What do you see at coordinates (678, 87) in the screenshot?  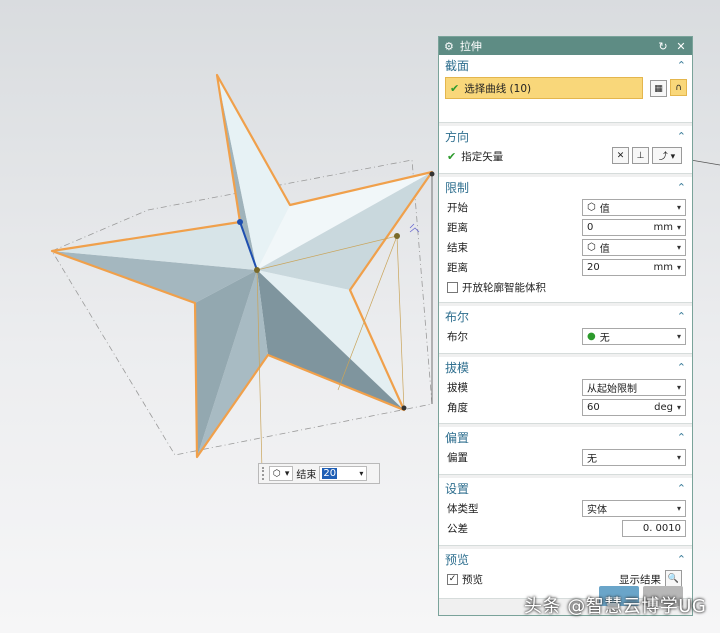 I see `curve-select-button: ∩` at bounding box center [678, 87].